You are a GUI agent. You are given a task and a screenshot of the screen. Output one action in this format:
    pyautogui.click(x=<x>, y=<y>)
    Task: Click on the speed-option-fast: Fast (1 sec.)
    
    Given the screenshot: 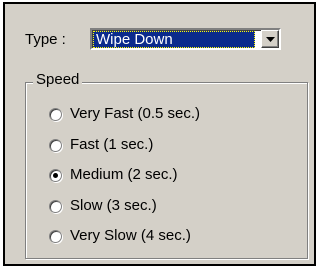 What is the action you would take?
    pyautogui.click(x=101, y=145)
    